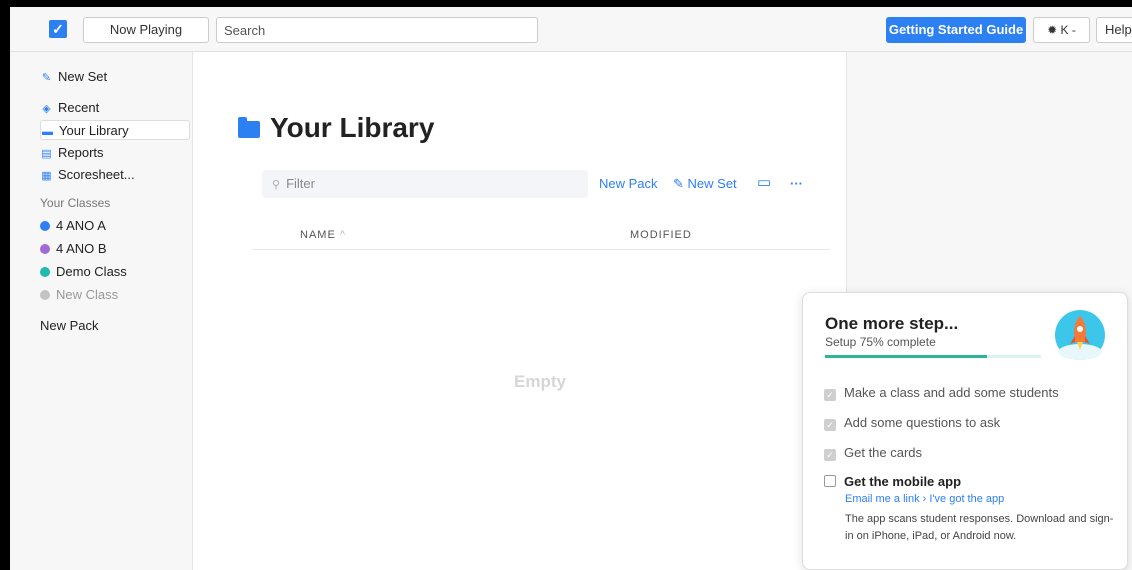 The height and width of the screenshot is (570, 1132). What do you see at coordinates (115, 153) in the screenshot?
I see `sidebar-item-reports: ▤ Reports` at bounding box center [115, 153].